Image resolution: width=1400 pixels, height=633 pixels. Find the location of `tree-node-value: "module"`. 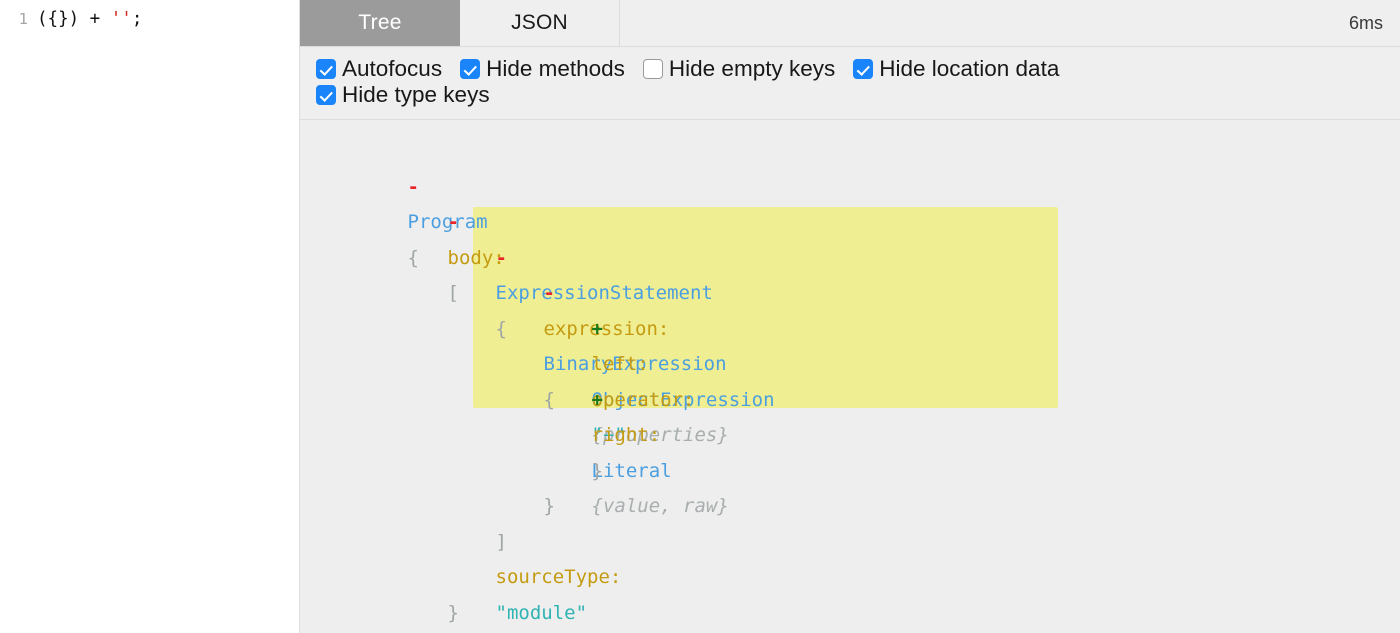

tree-node-value: "module" is located at coordinates (541, 612).